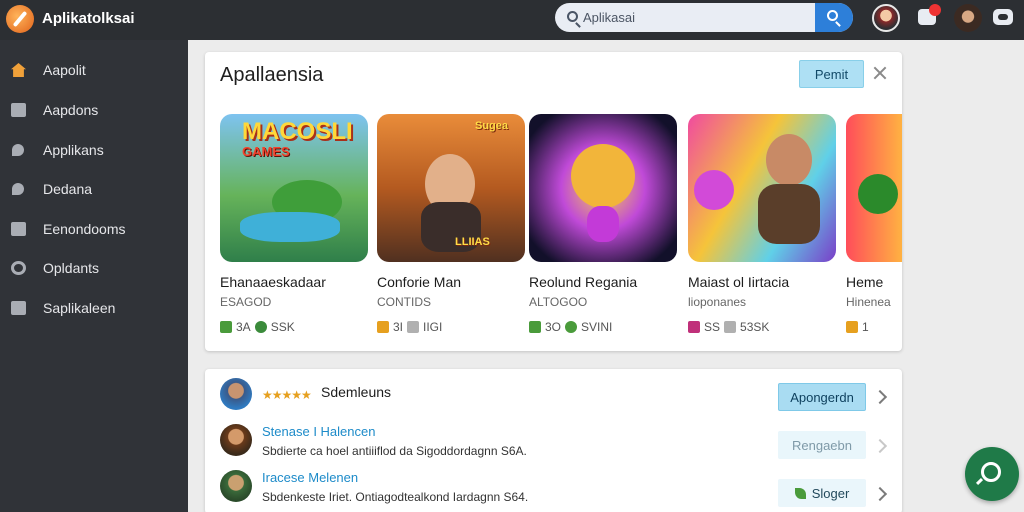  What do you see at coordinates (94, 110) in the screenshot?
I see `sidebar-item-aapdons: Aapdons` at bounding box center [94, 110].